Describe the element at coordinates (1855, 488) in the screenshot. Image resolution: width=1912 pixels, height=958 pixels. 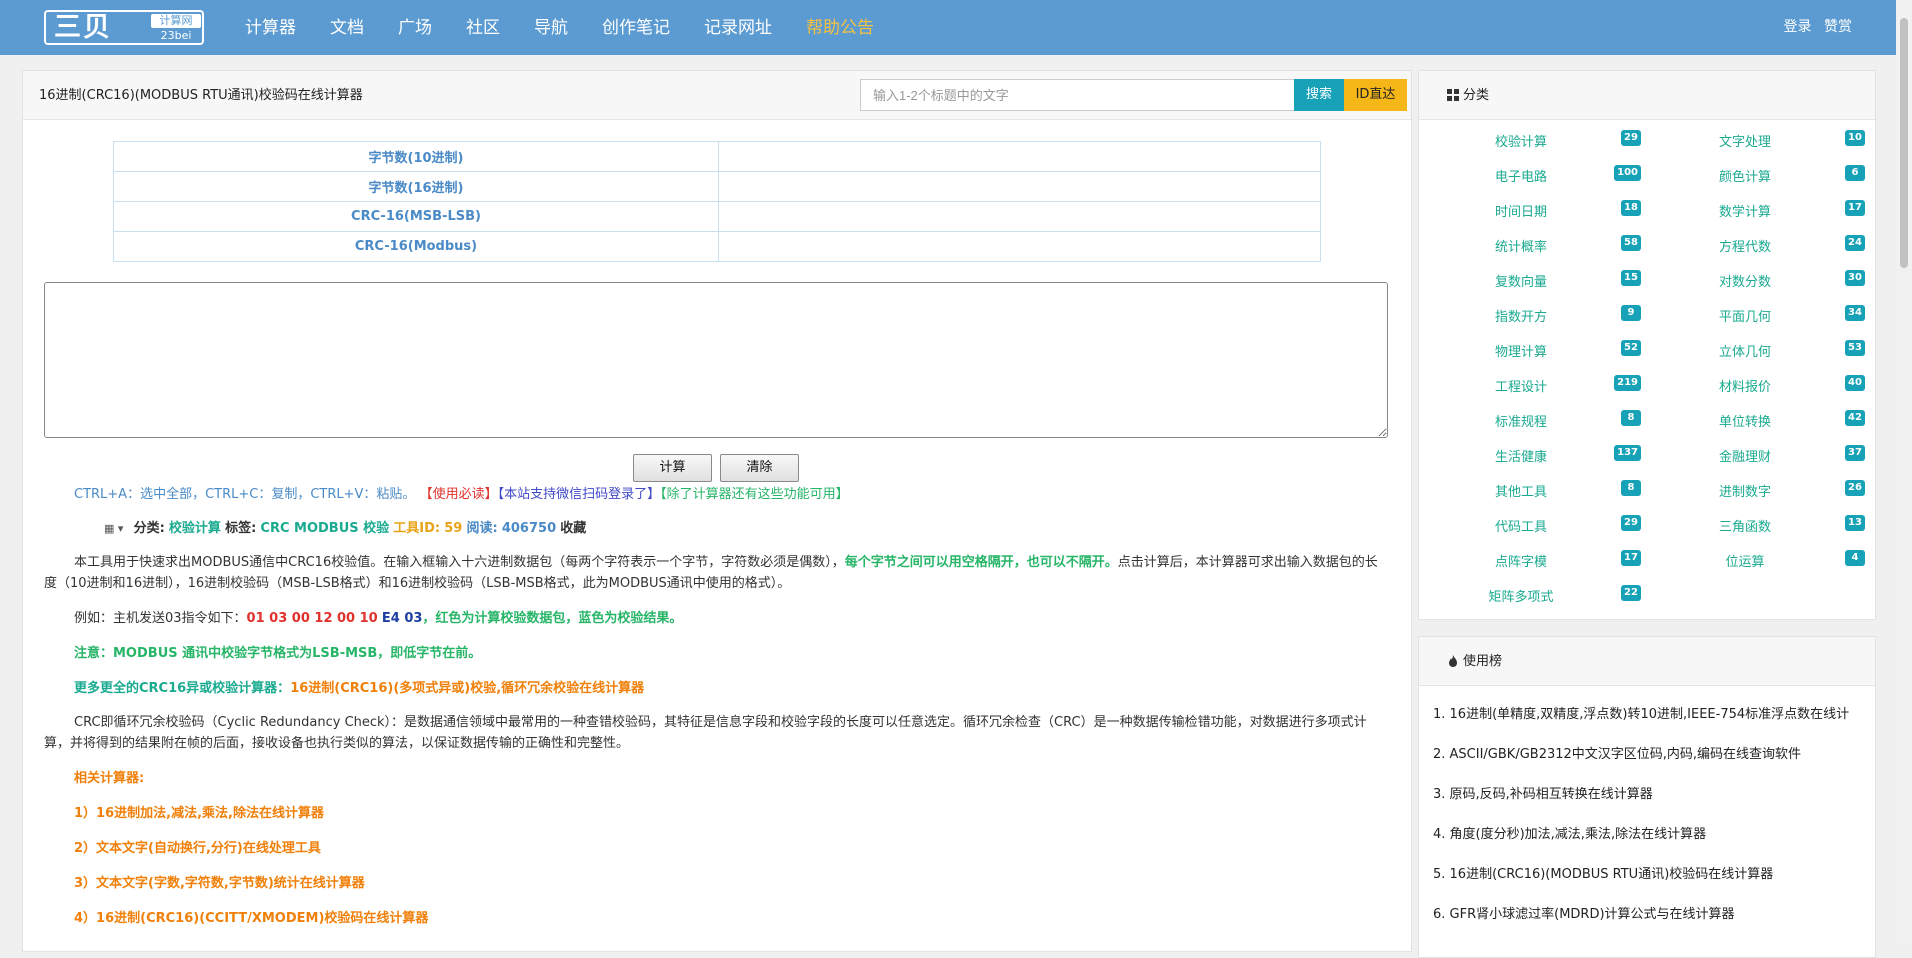
I see `category-count-badge: 26` at that location.